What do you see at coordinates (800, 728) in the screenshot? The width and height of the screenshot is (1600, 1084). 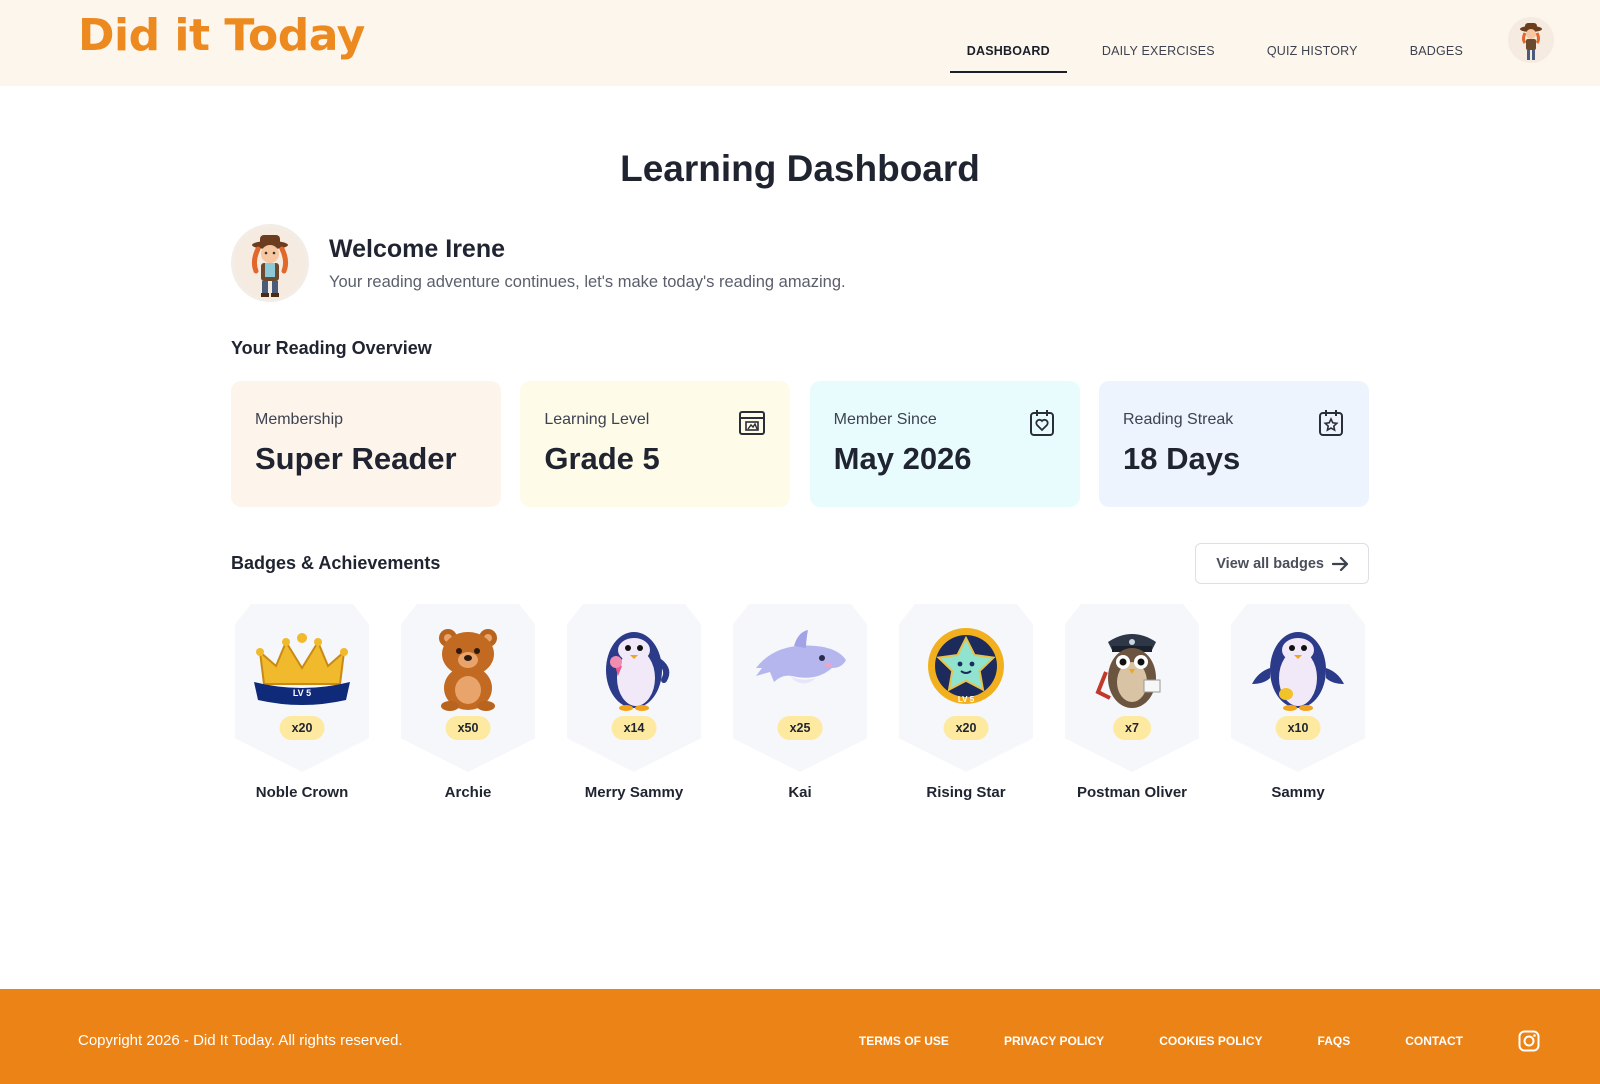 I see `badge-count: x25` at bounding box center [800, 728].